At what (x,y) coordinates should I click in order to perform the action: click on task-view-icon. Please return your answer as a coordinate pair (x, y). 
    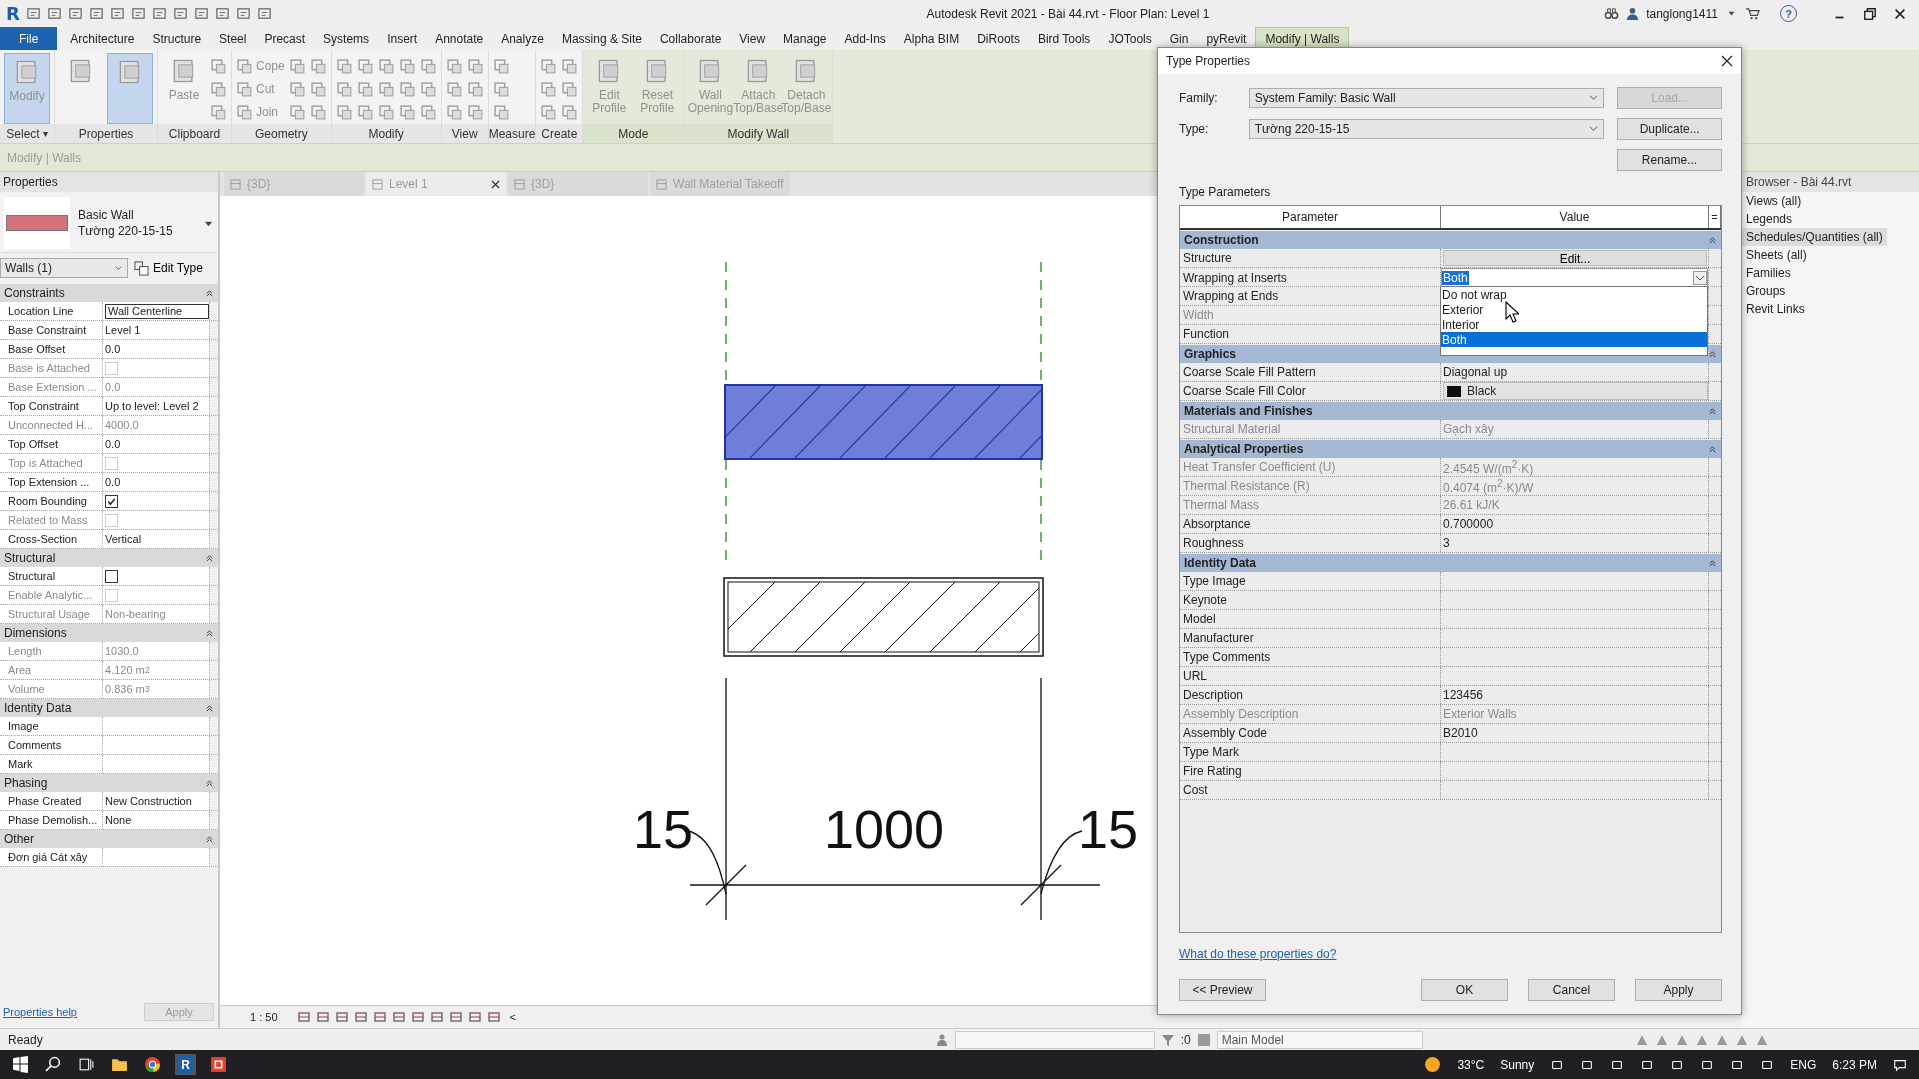
    Looking at the image, I should click on (86, 1064).